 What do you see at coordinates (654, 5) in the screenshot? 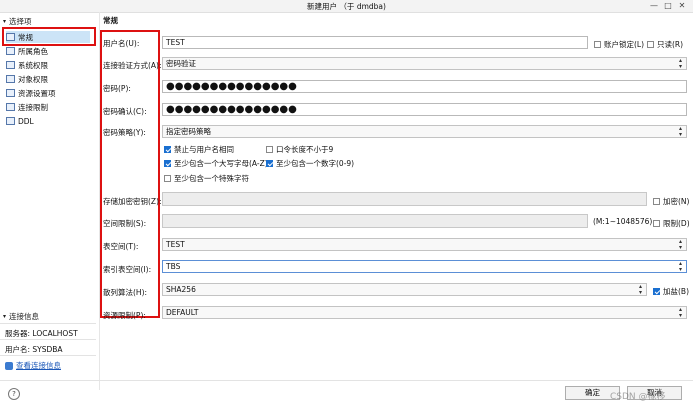
I see `minimize-button: —` at bounding box center [654, 5].